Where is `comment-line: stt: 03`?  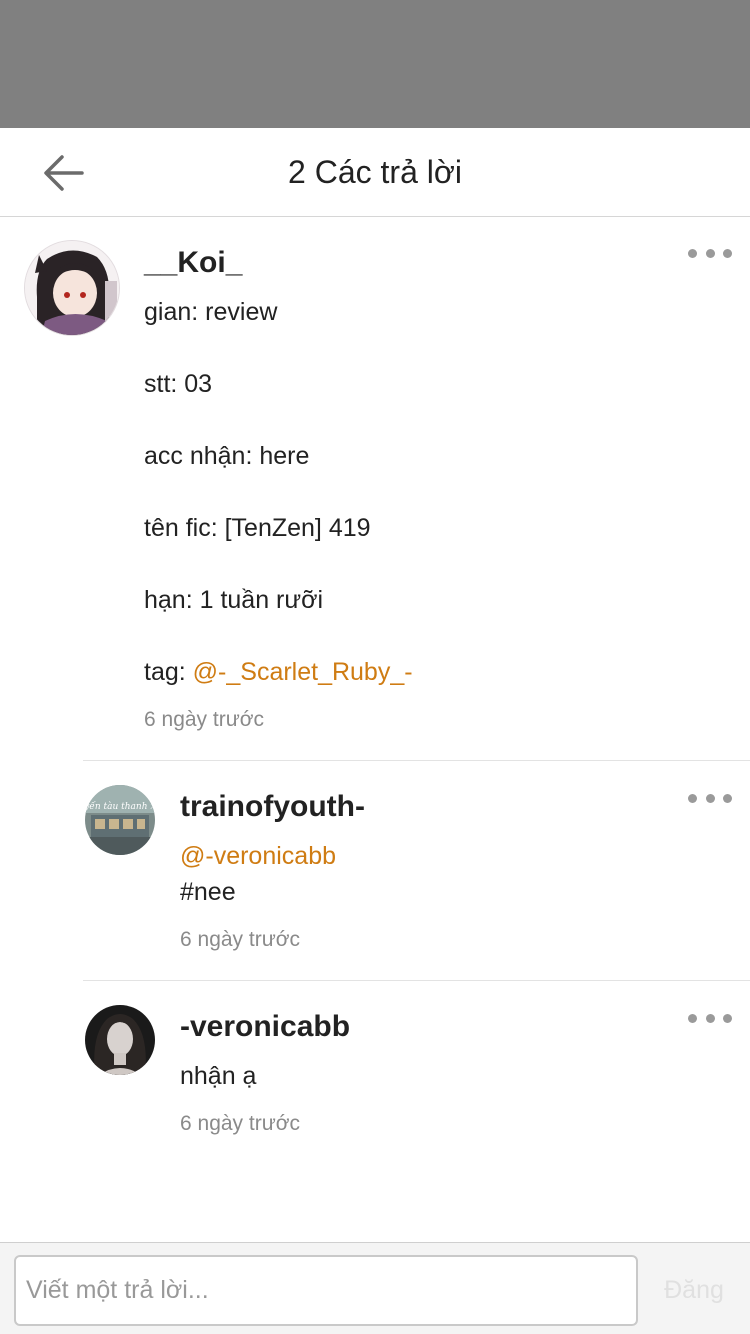
comment-line: stt: 03 is located at coordinates (178, 384).